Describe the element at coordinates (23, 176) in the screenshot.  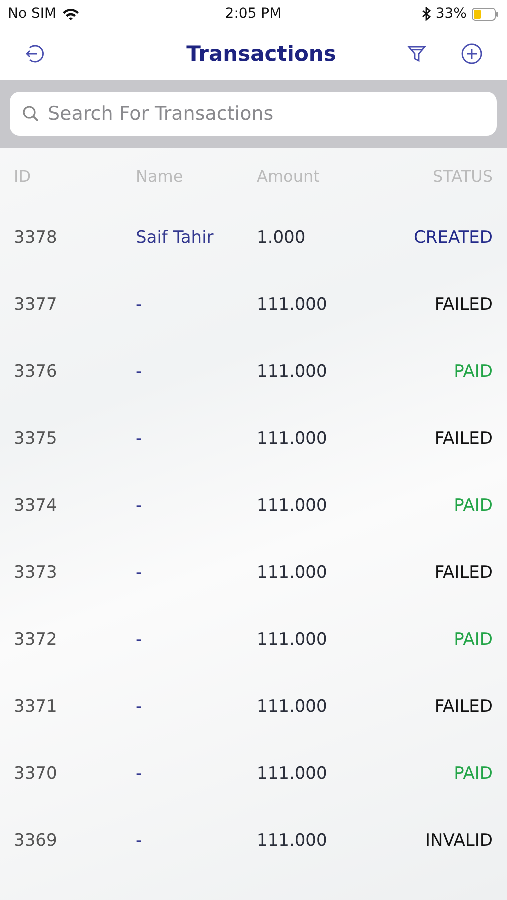
I see `column-header: ID` at that location.